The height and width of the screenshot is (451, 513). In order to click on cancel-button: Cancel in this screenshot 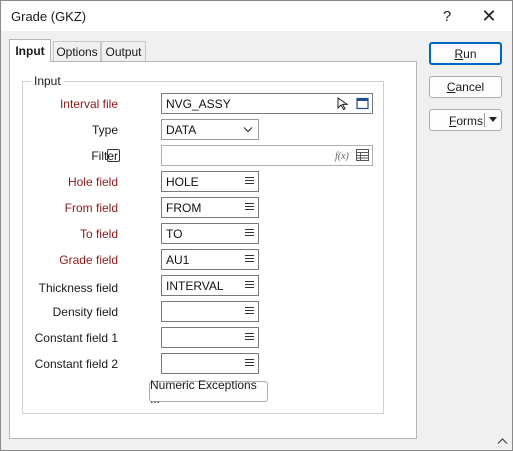, I will do `click(465, 87)`.